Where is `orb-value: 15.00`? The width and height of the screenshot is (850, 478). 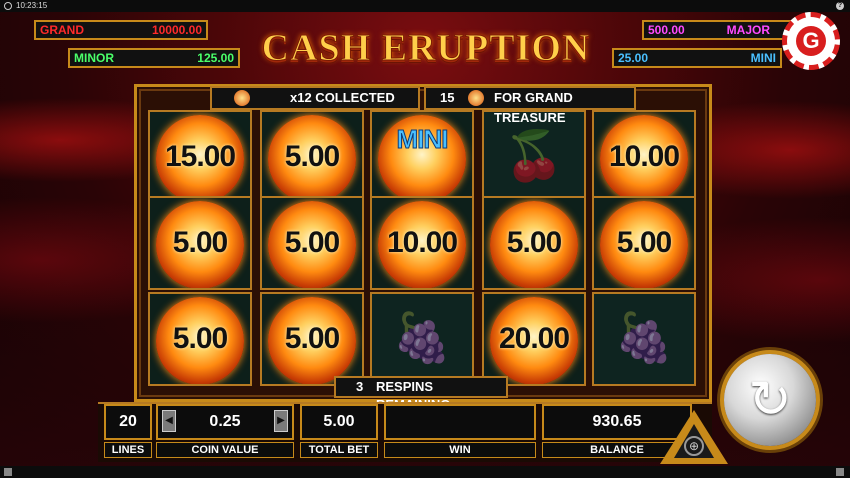
orb-value: 15.00 is located at coordinates (200, 156).